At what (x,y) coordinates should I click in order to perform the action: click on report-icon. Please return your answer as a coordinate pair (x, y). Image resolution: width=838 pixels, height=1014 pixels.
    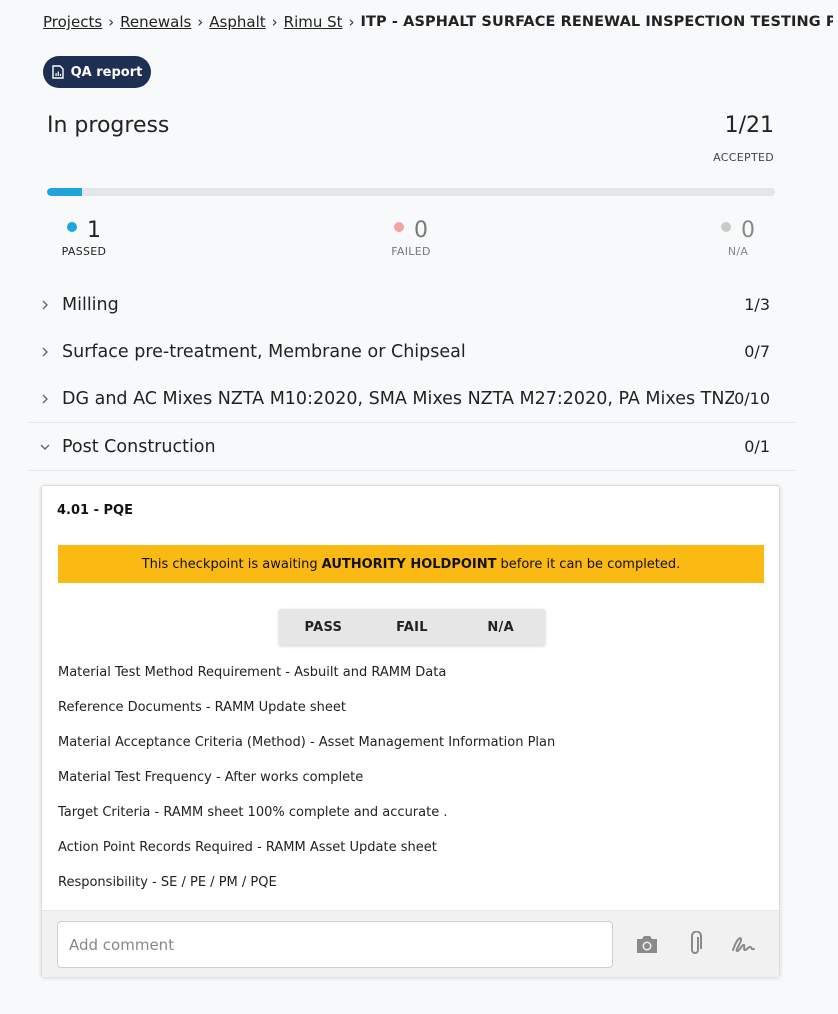
    Looking at the image, I should click on (57, 72).